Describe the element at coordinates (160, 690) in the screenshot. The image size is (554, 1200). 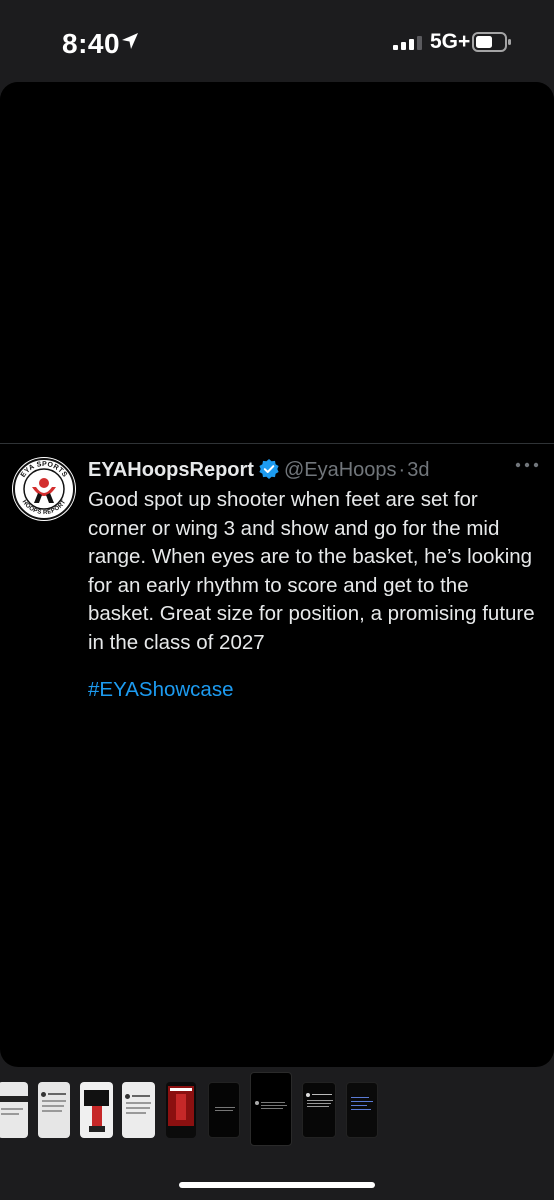
I see `hashtag-link: #EYAShowcase` at that location.